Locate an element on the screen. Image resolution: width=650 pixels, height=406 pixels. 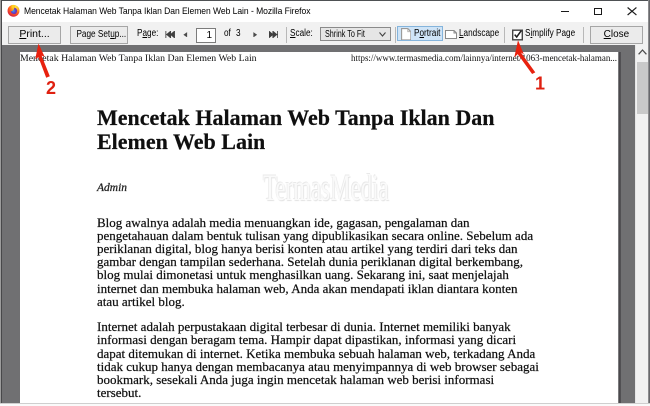
svg-text: 1 is located at coordinates (540, 84).